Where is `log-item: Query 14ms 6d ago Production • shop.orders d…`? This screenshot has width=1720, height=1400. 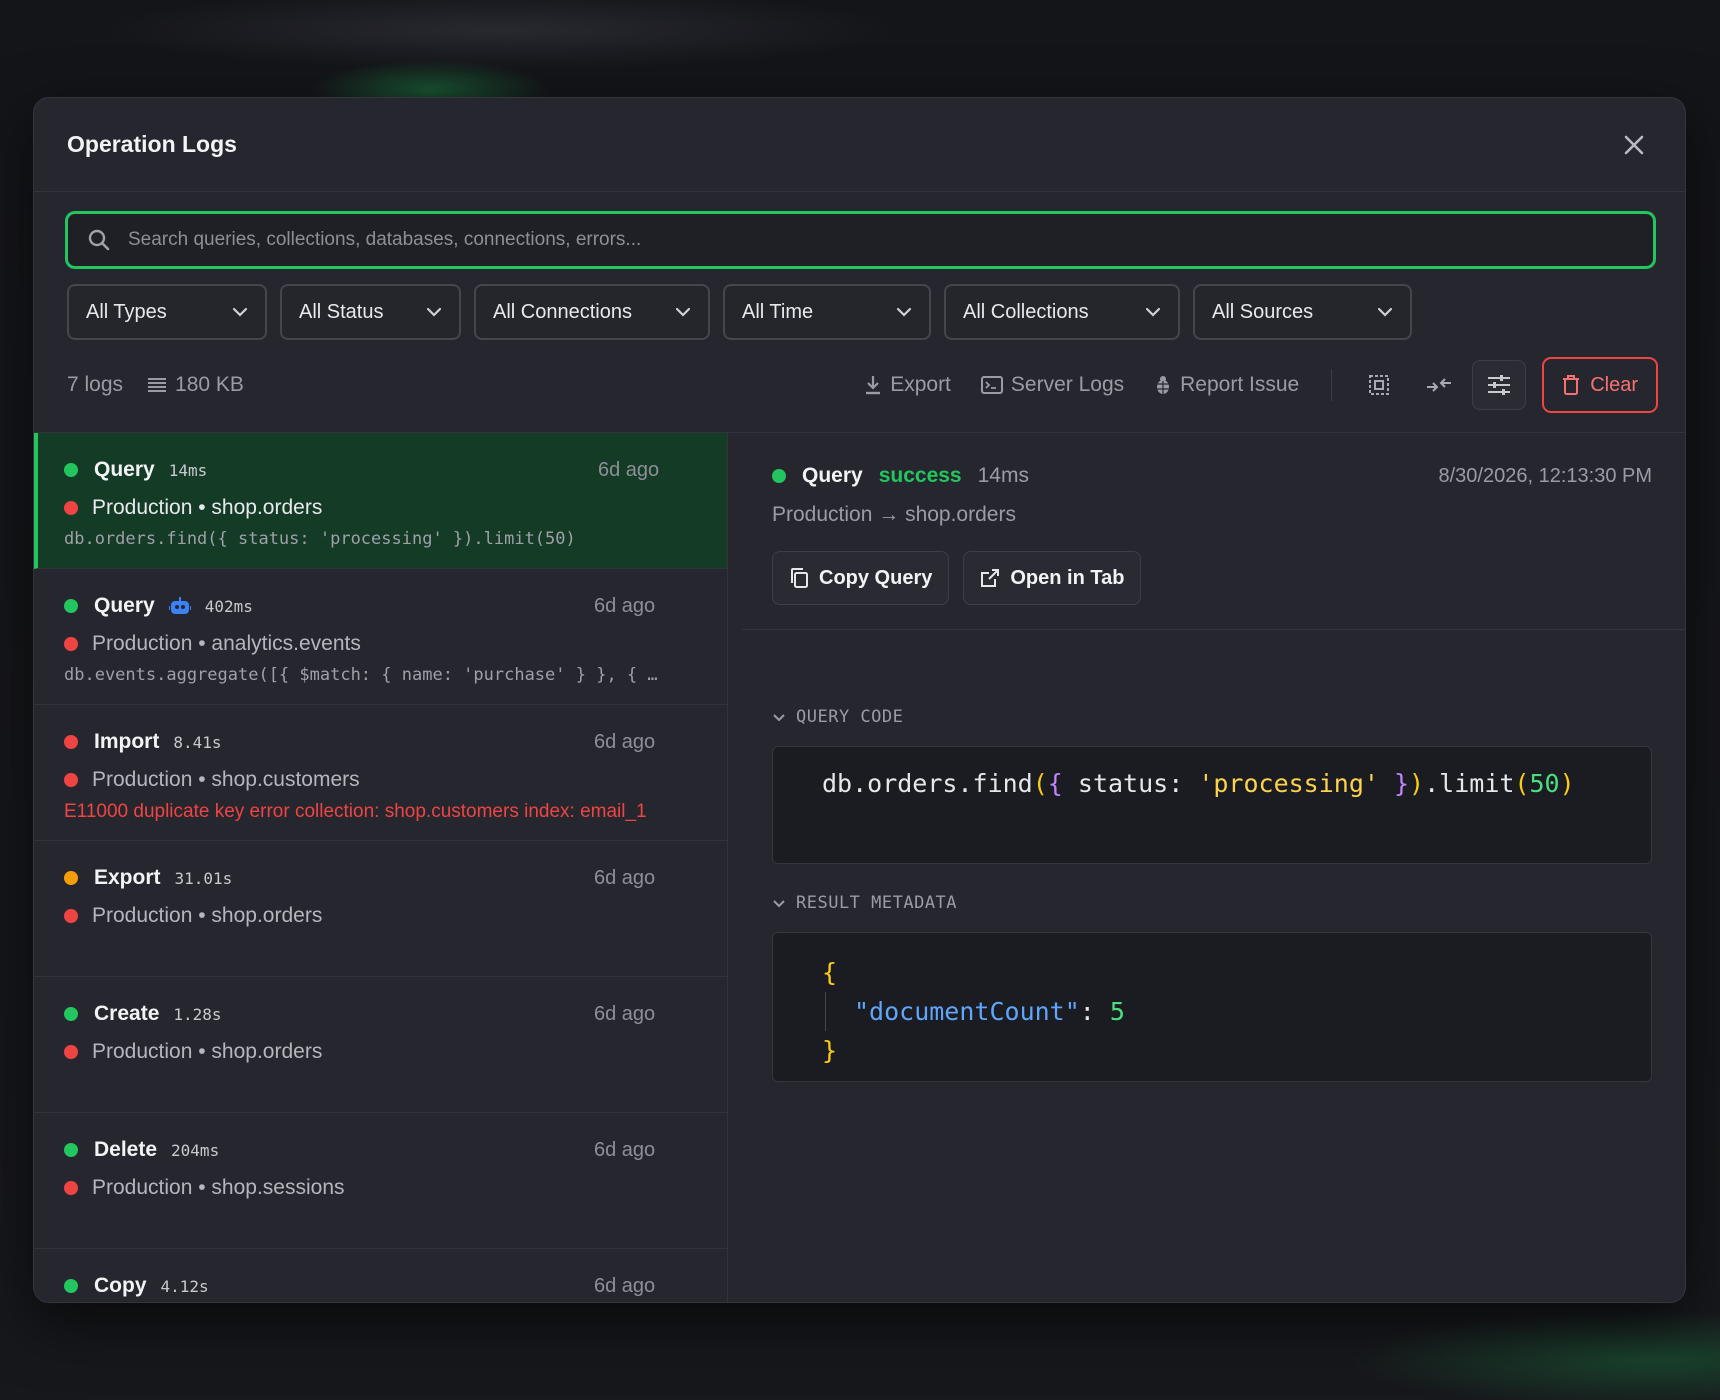
log-item: Query 14ms 6d ago Production • shop.orders d… is located at coordinates (380, 501).